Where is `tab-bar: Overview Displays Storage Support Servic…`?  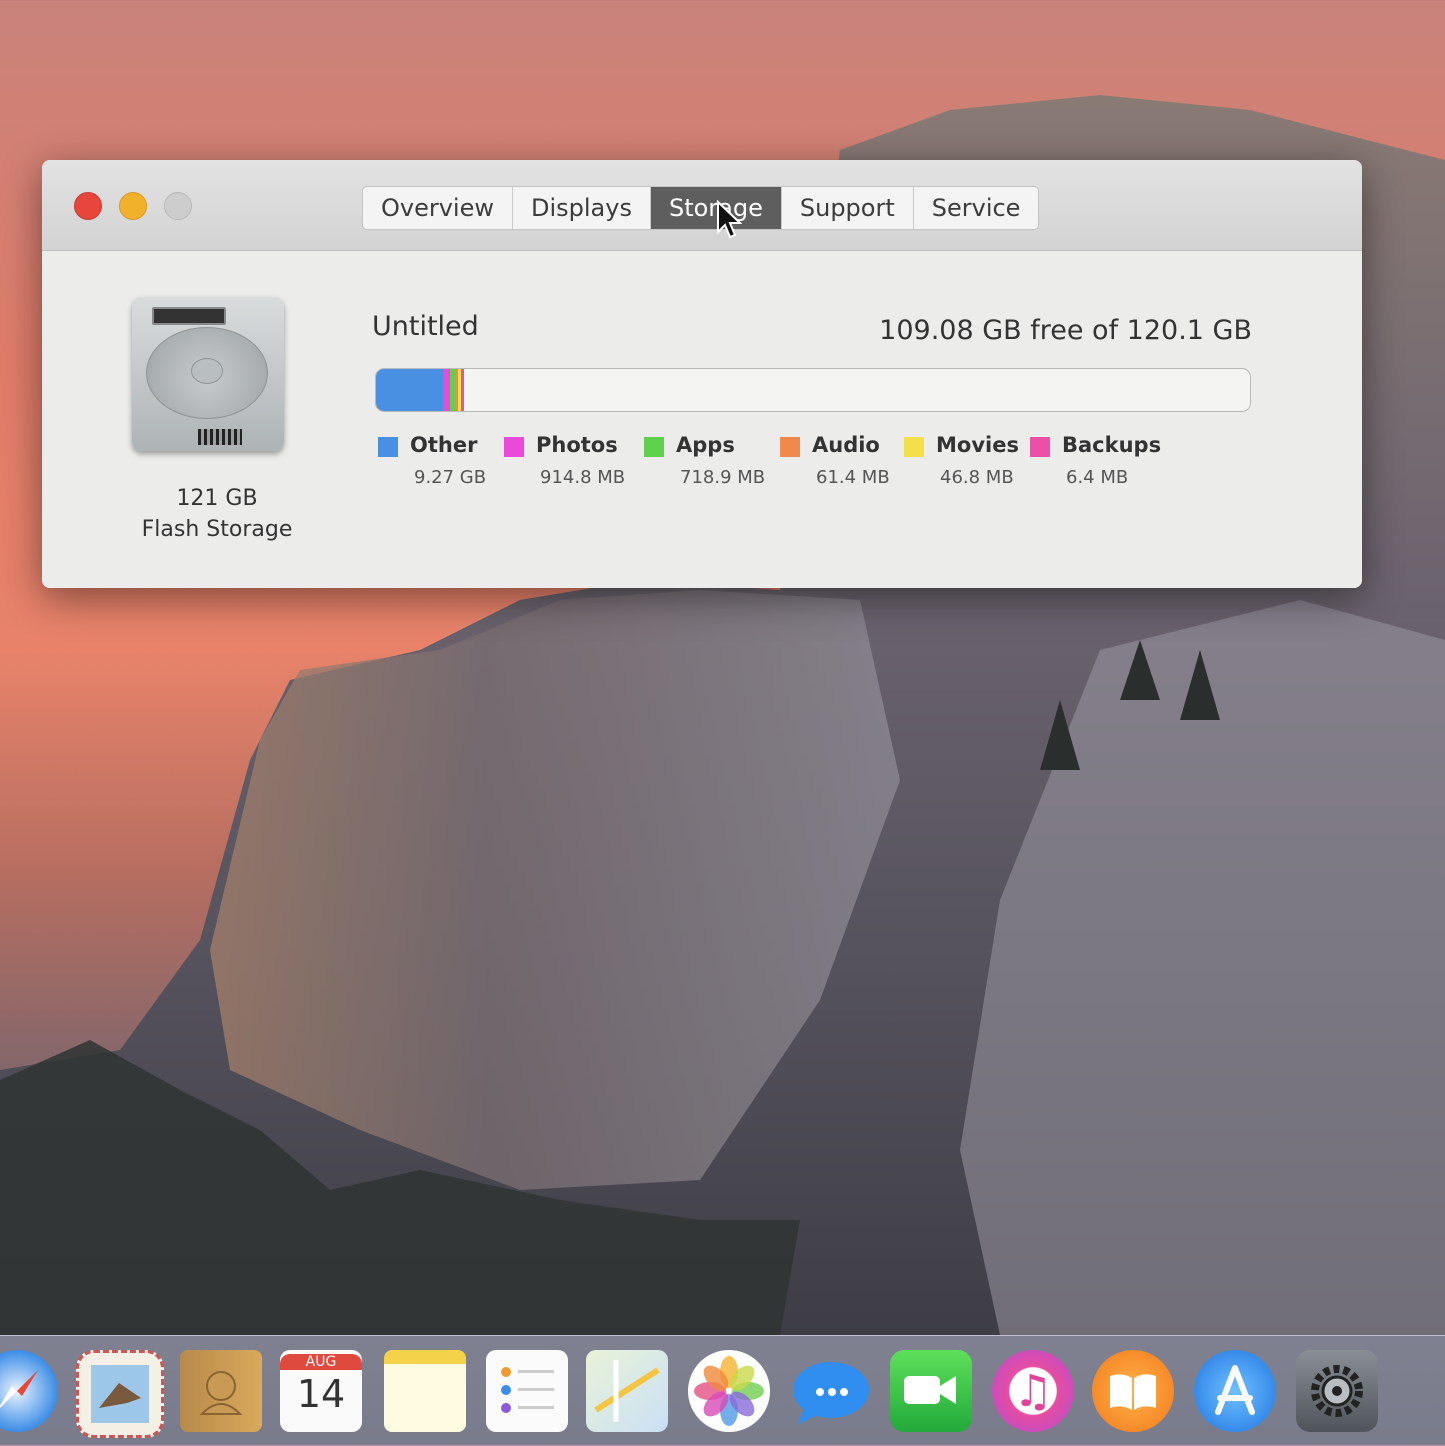 tab-bar: Overview Displays Storage Support Servic… is located at coordinates (701, 208).